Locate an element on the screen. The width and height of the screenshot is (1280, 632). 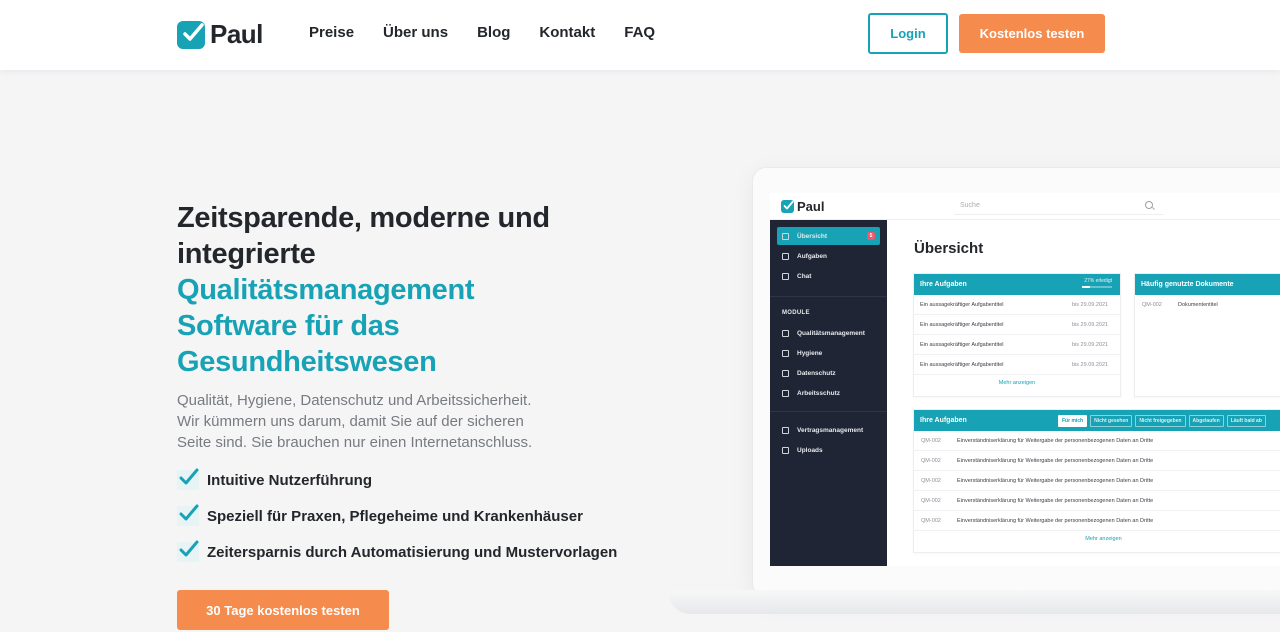
sidebar-item-uebersicht: Übersicht 5 is located at coordinates (828, 236).